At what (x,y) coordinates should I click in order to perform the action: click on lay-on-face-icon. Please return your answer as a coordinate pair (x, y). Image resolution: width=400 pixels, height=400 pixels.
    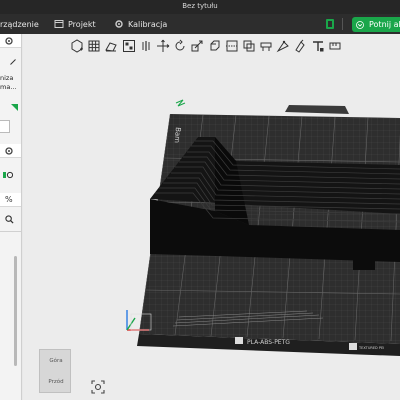
    Looking at the image, I should click on (214, 45).